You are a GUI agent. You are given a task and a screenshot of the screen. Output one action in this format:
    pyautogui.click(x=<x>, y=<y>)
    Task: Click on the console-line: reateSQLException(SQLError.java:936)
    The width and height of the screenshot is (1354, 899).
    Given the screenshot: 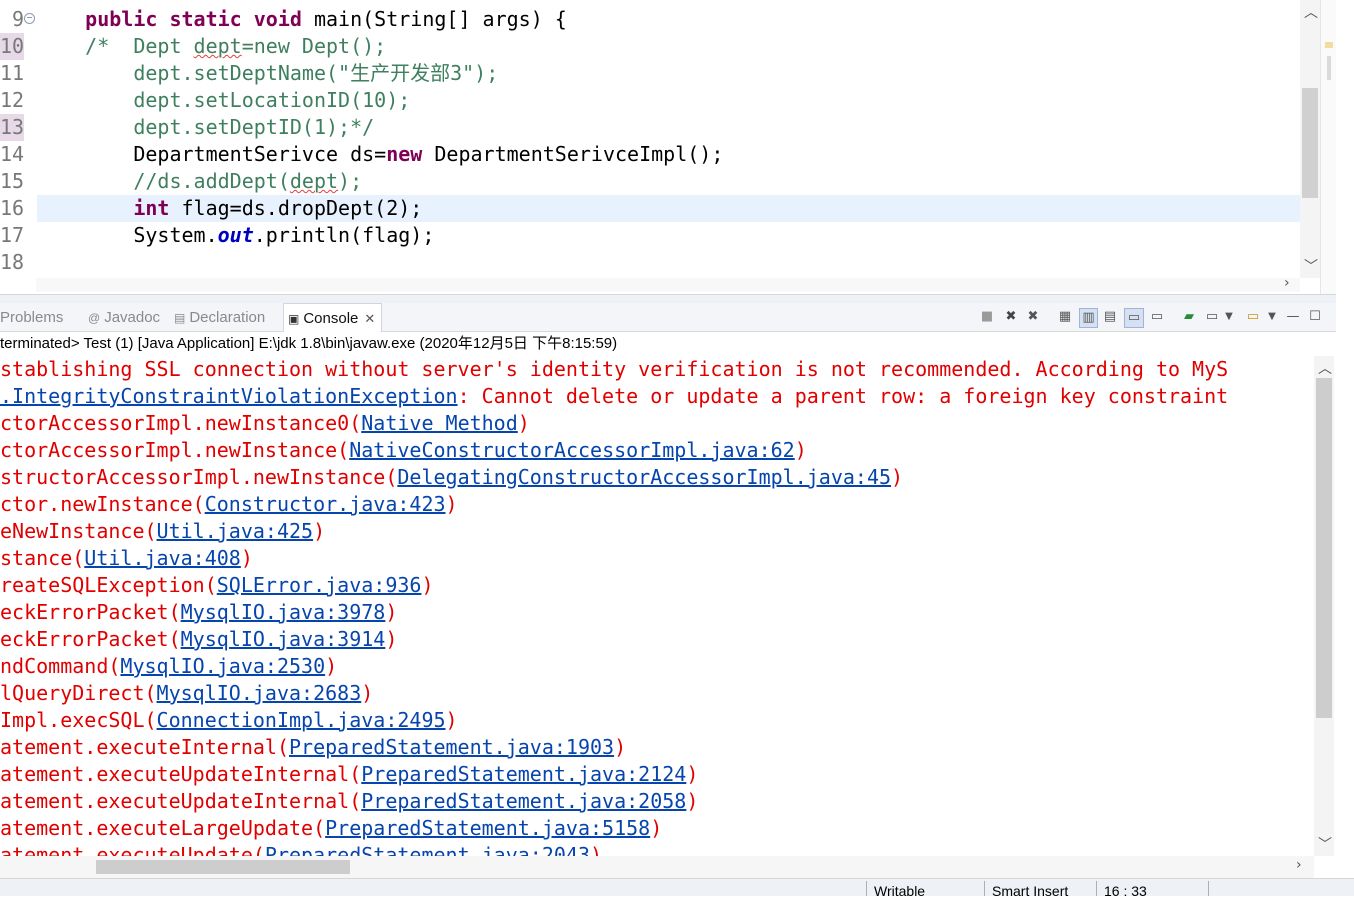 What is the action you would take?
    pyautogui.click(x=217, y=585)
    